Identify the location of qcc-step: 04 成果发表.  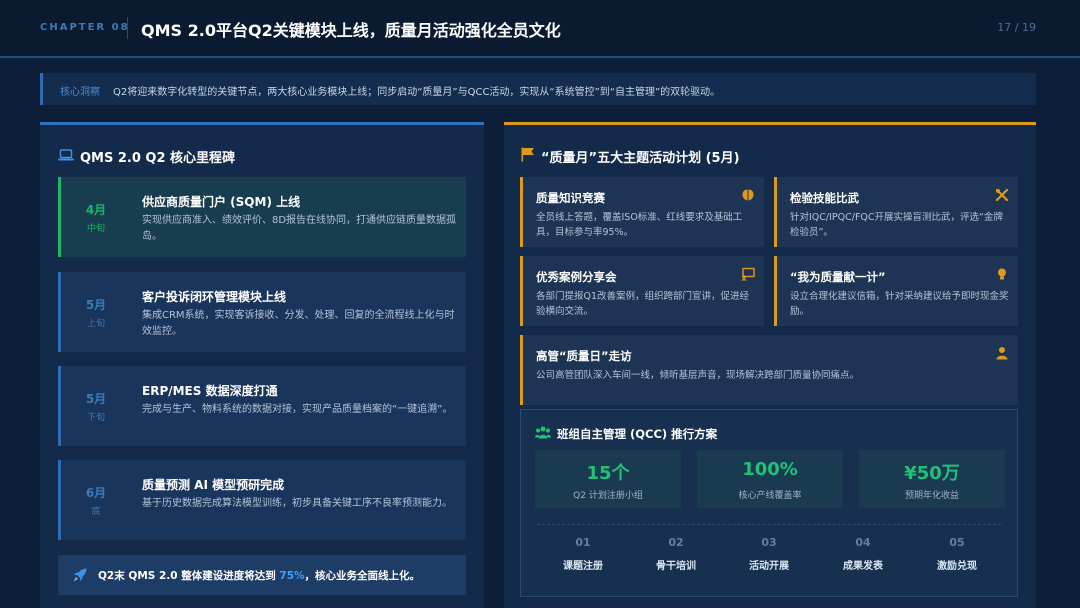
(863, 554).